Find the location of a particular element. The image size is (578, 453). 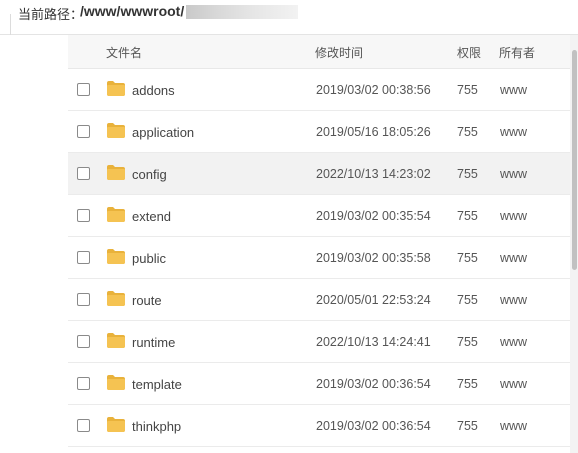

path-bar: 当前路径： /www/wwwroot/ is located at coordinates (289, 18).